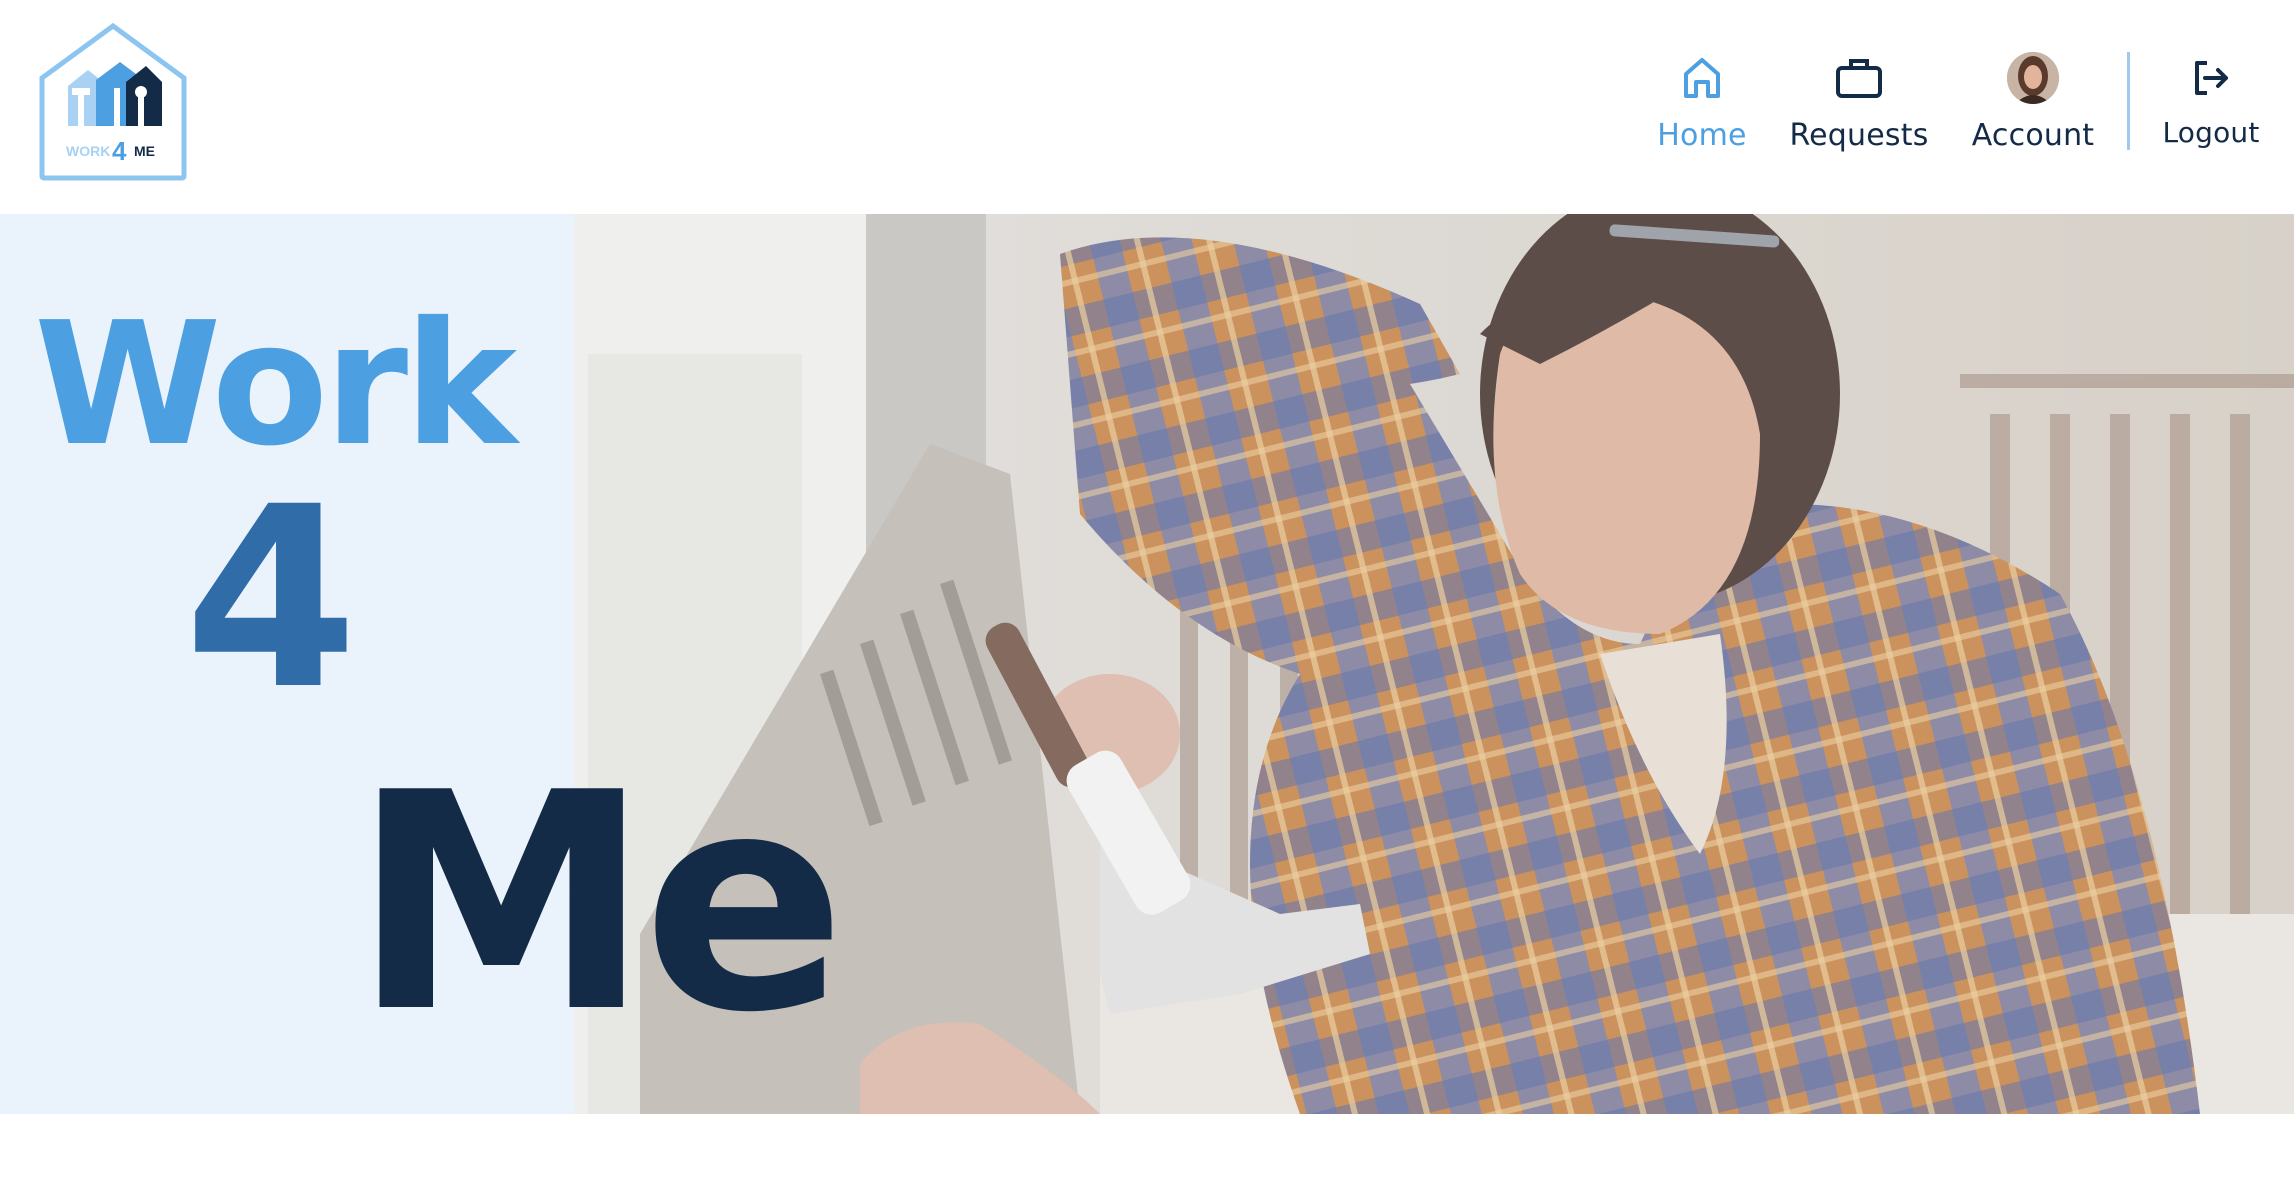 Image resolution: width=2294 pixels, height=1178 pixels. Describe the element at coordinates (119, 151) in the screenshot. I see `svg-text: 4` at that location.